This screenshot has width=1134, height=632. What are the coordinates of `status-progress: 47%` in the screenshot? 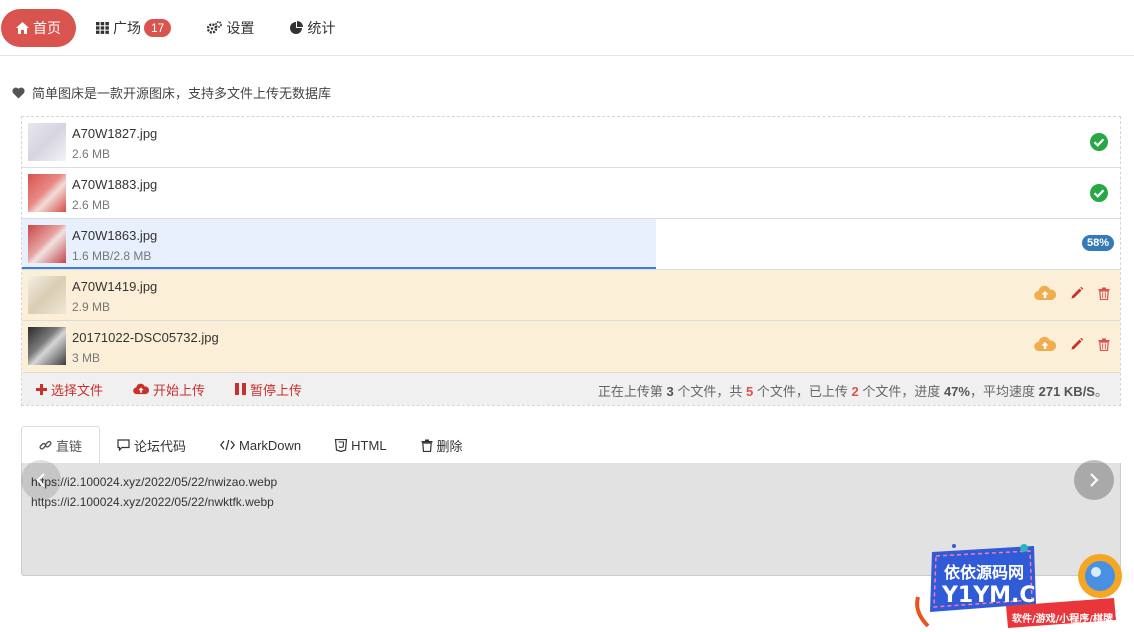 It's located at (956, 391).